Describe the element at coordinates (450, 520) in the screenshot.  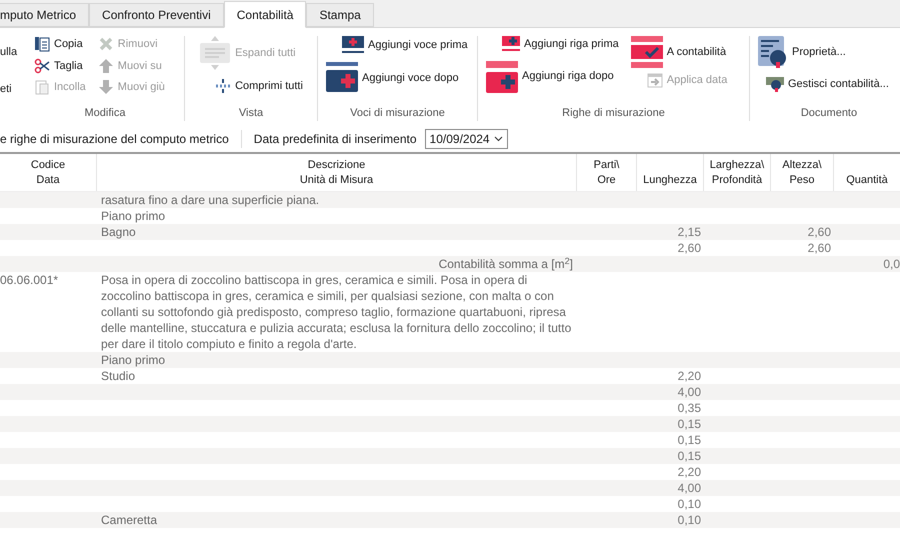
I see `table-row: Cameretta 0,10` at that location.